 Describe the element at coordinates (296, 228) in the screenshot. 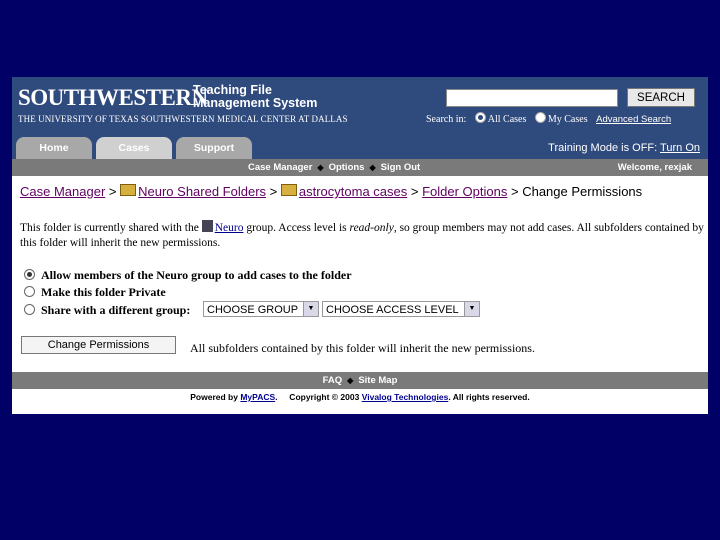

I see `info-text-2: group. Access level is` at that location.